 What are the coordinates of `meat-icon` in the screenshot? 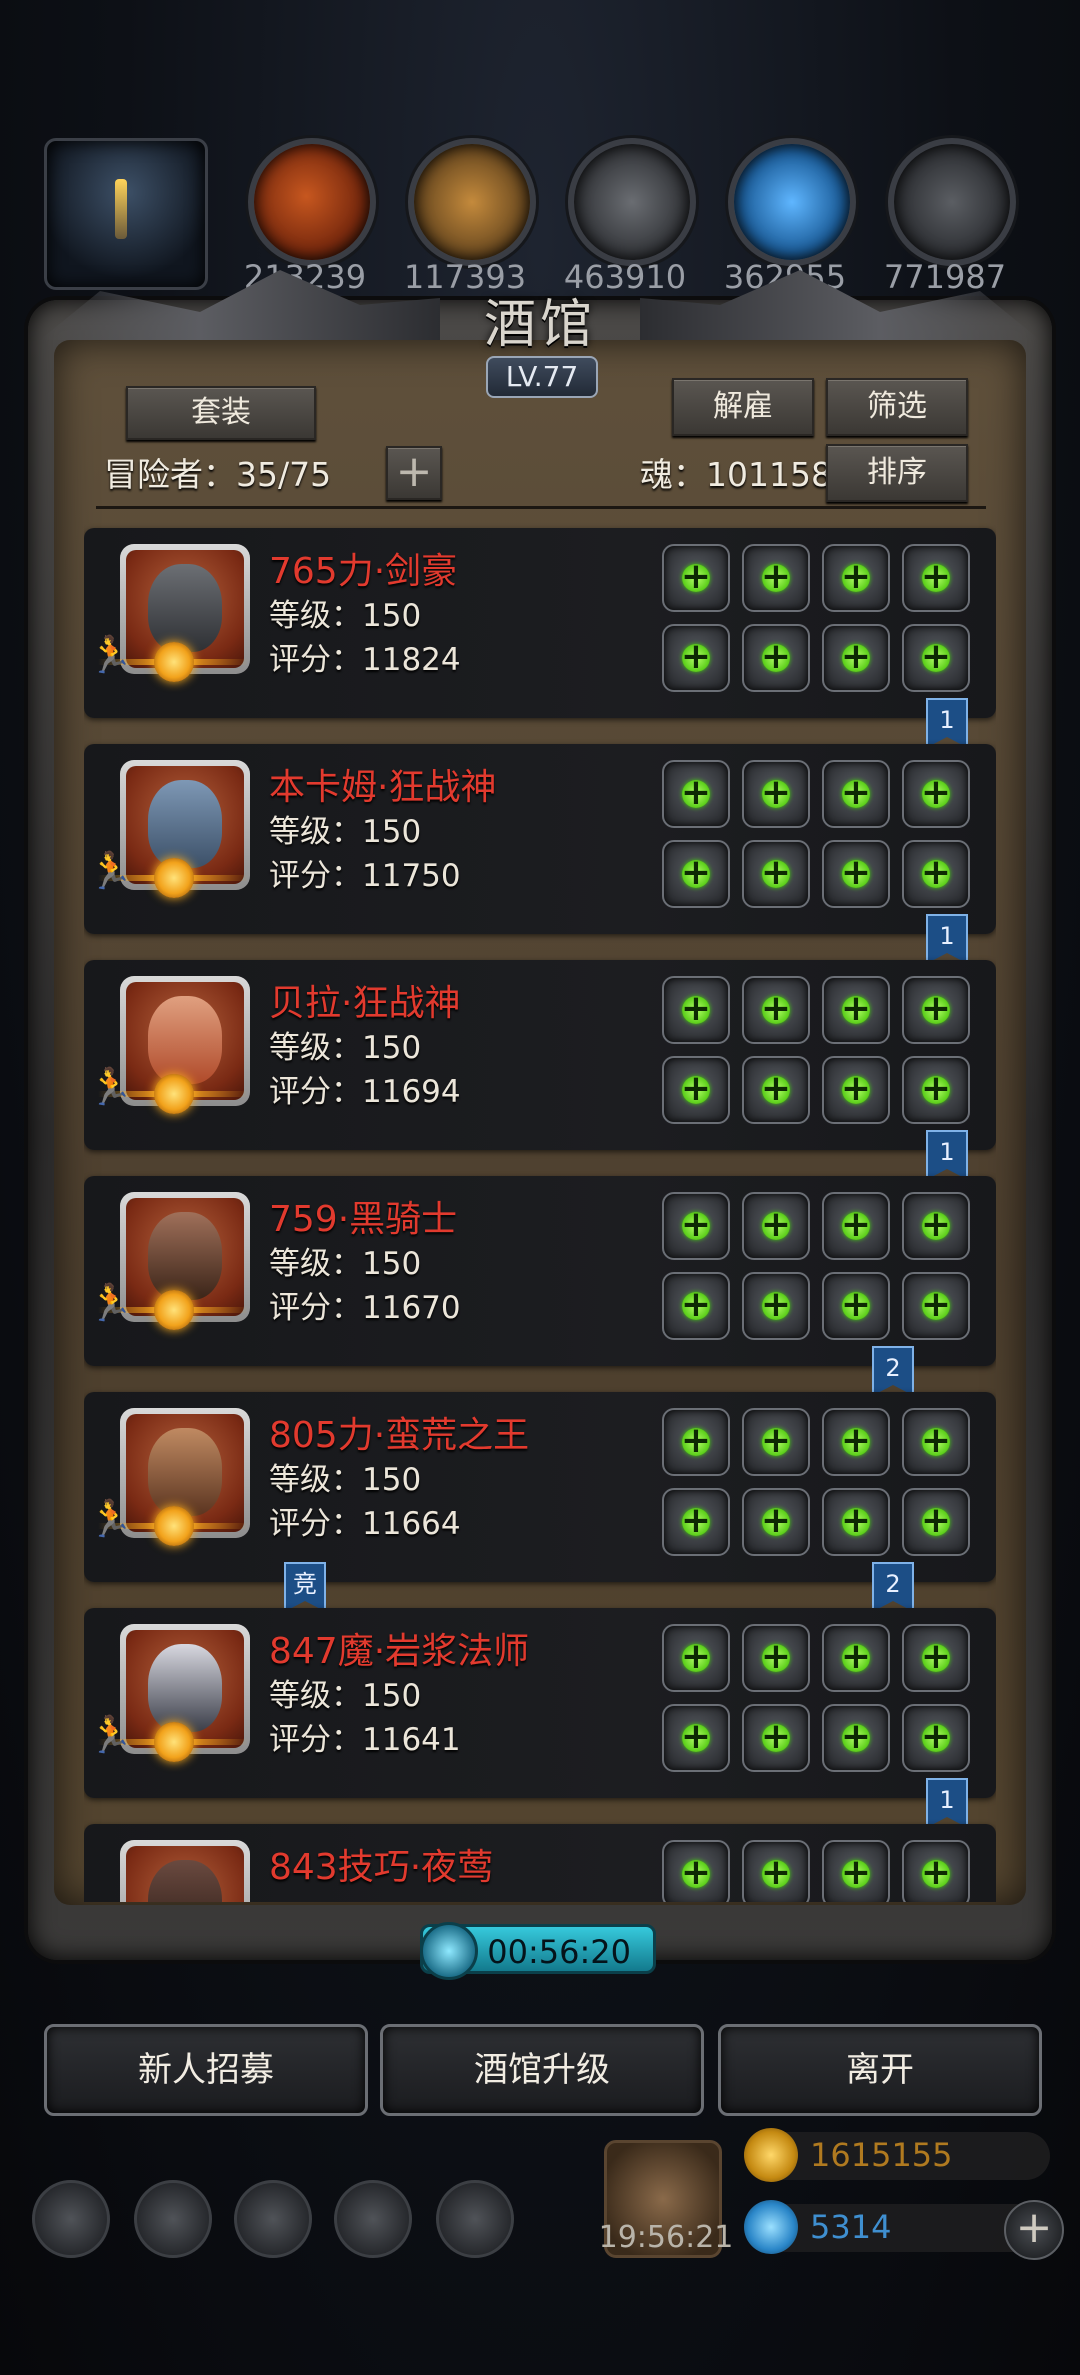 It's located at (312, 202).